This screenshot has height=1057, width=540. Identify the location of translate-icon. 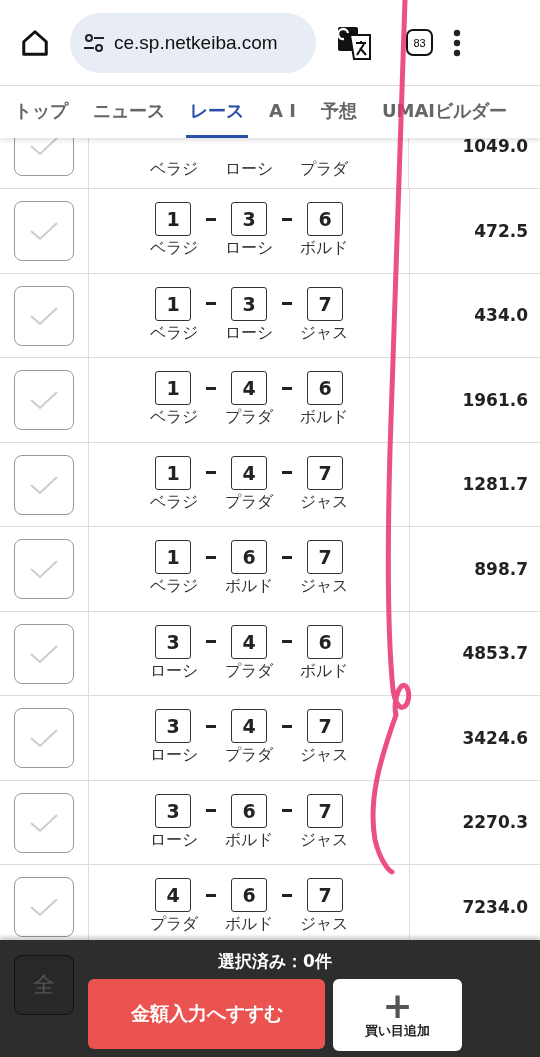
(354, 42).